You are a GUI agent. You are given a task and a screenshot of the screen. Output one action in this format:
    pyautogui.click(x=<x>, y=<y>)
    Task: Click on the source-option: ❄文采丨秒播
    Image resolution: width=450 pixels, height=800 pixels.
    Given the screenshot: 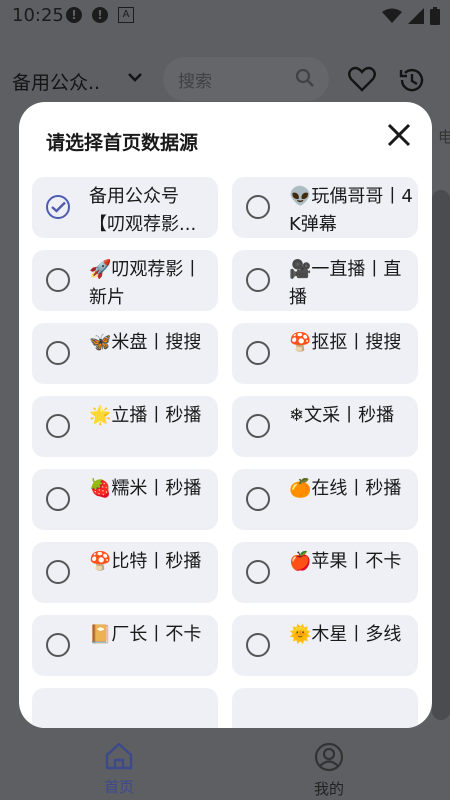 What is the action you would take?
    pyautogui.click(x=325, y=426)
    